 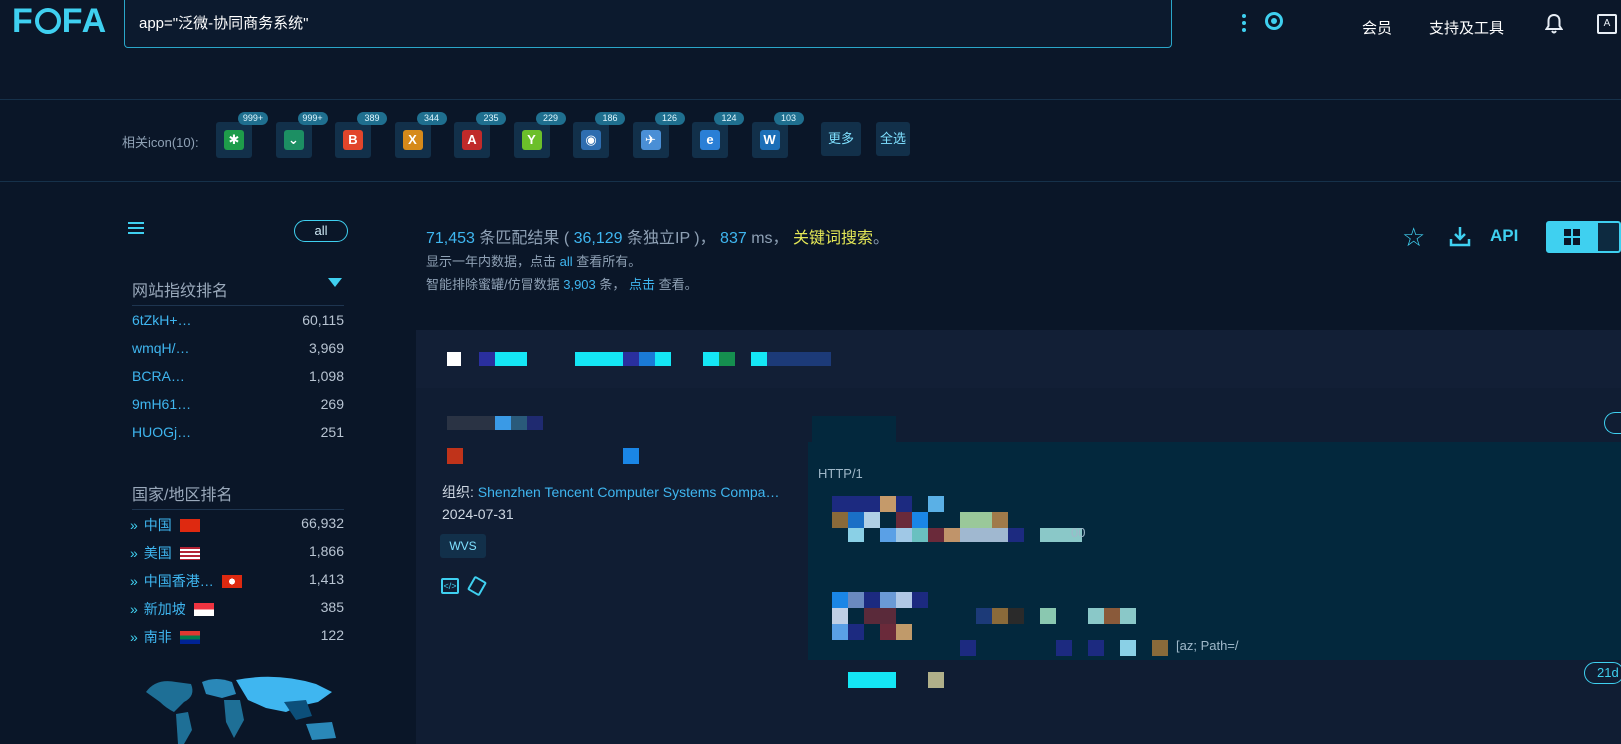 What do you see at coordinates (1466, 27) in the screenshot?
I see `nav-support-tools: 支持及工具` at bounding box center [1466, 27].